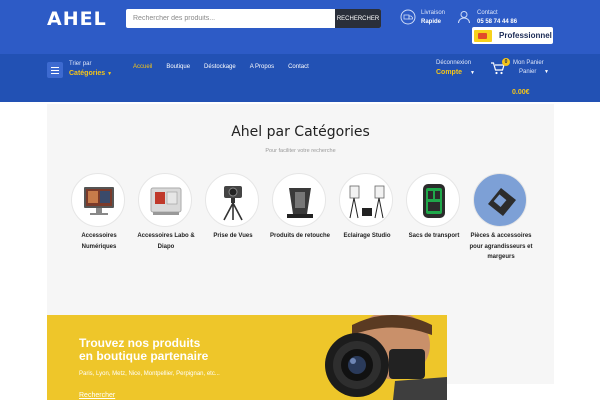  What do you see at coordinates (525, 35) in the screenshot?
I see `professionnel-label: Professionnel` at bounding box center [525, 35].